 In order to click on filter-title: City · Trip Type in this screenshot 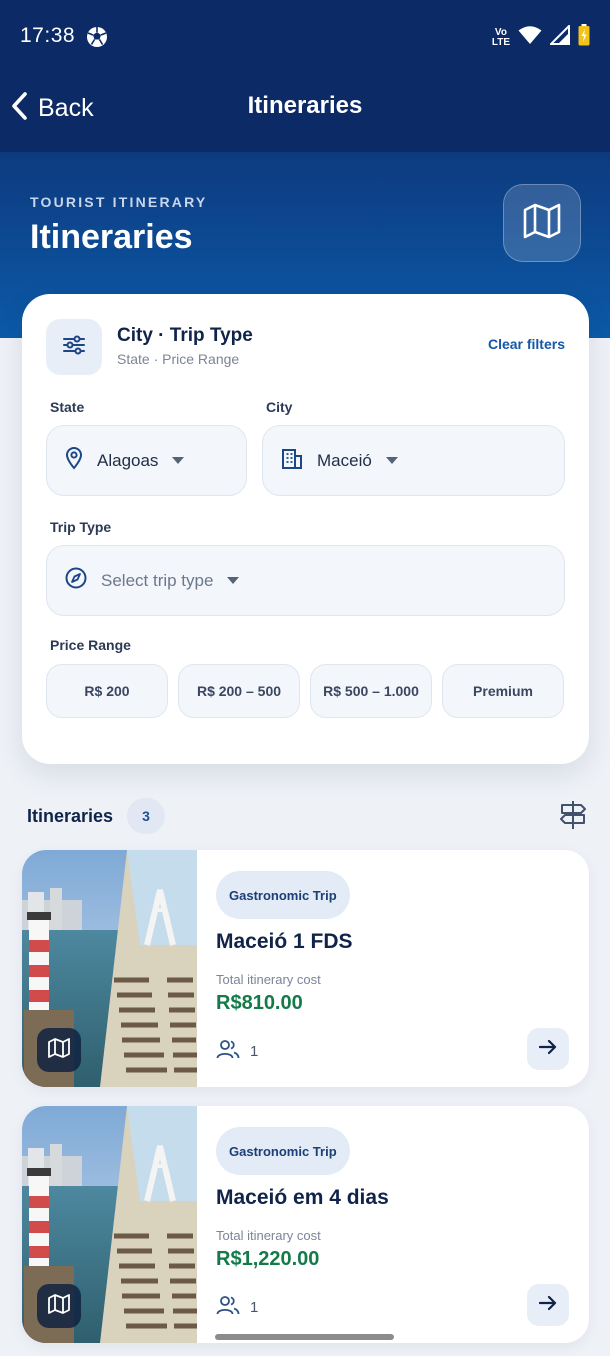, I will do `click(185, 335)`.